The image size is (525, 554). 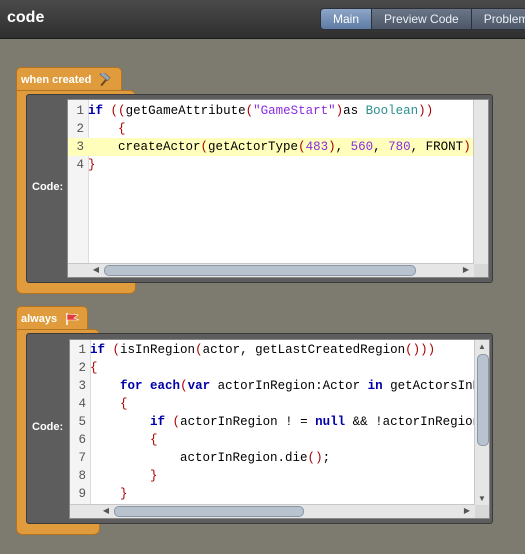 What do you see at coordinates (480, 182) in the screenshot?
I see `vertical-scrollbar` at bounding box center [480, 182].